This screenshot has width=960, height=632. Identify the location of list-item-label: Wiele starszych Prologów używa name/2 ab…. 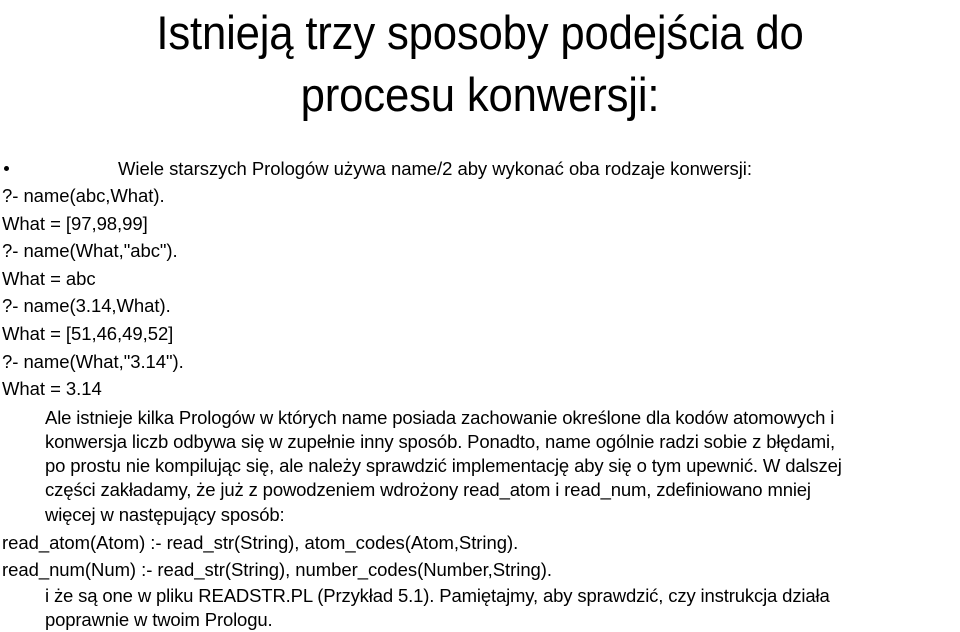
(435, 168).